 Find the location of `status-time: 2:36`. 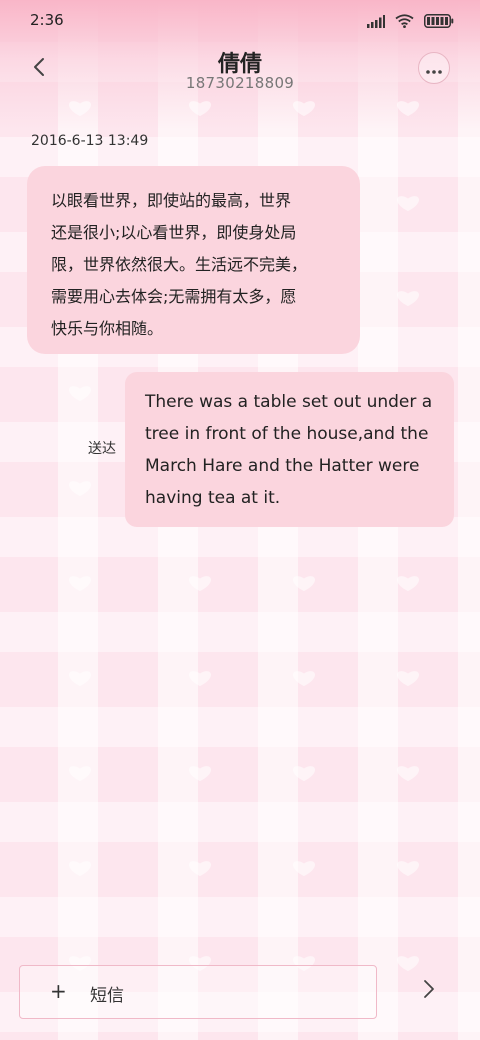

status-time: 2:36 is located at coordinates (47, 20).